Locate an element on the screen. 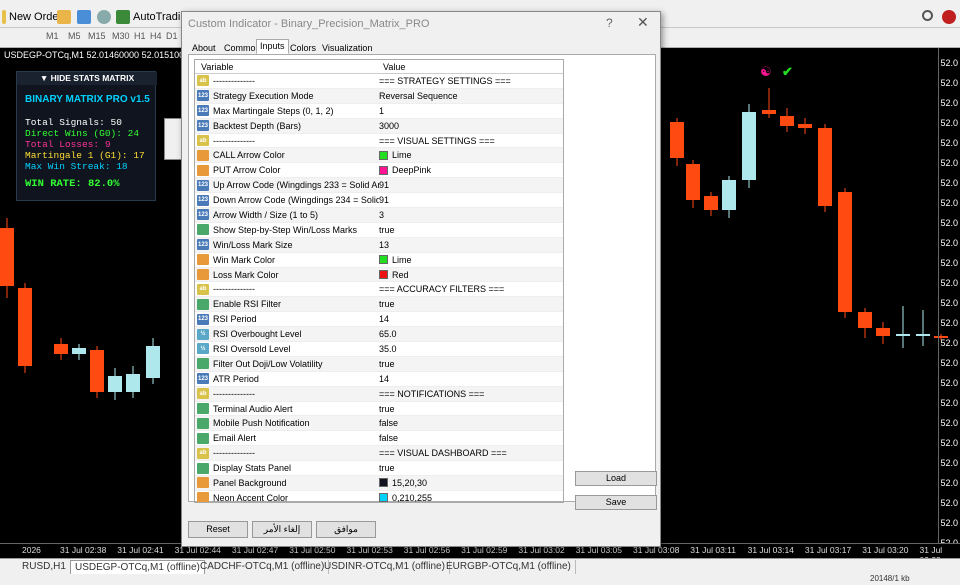  tf-m1: M1 is located at coordinates (52, 36).